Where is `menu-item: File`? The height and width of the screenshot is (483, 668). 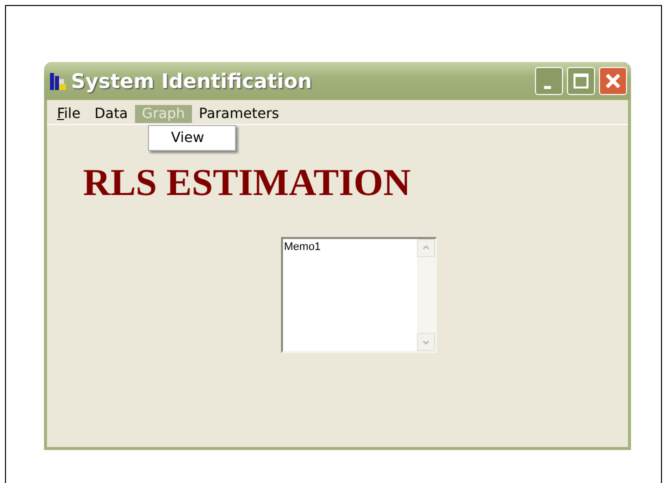 menu-item: File is located at coordinates (69, 114).